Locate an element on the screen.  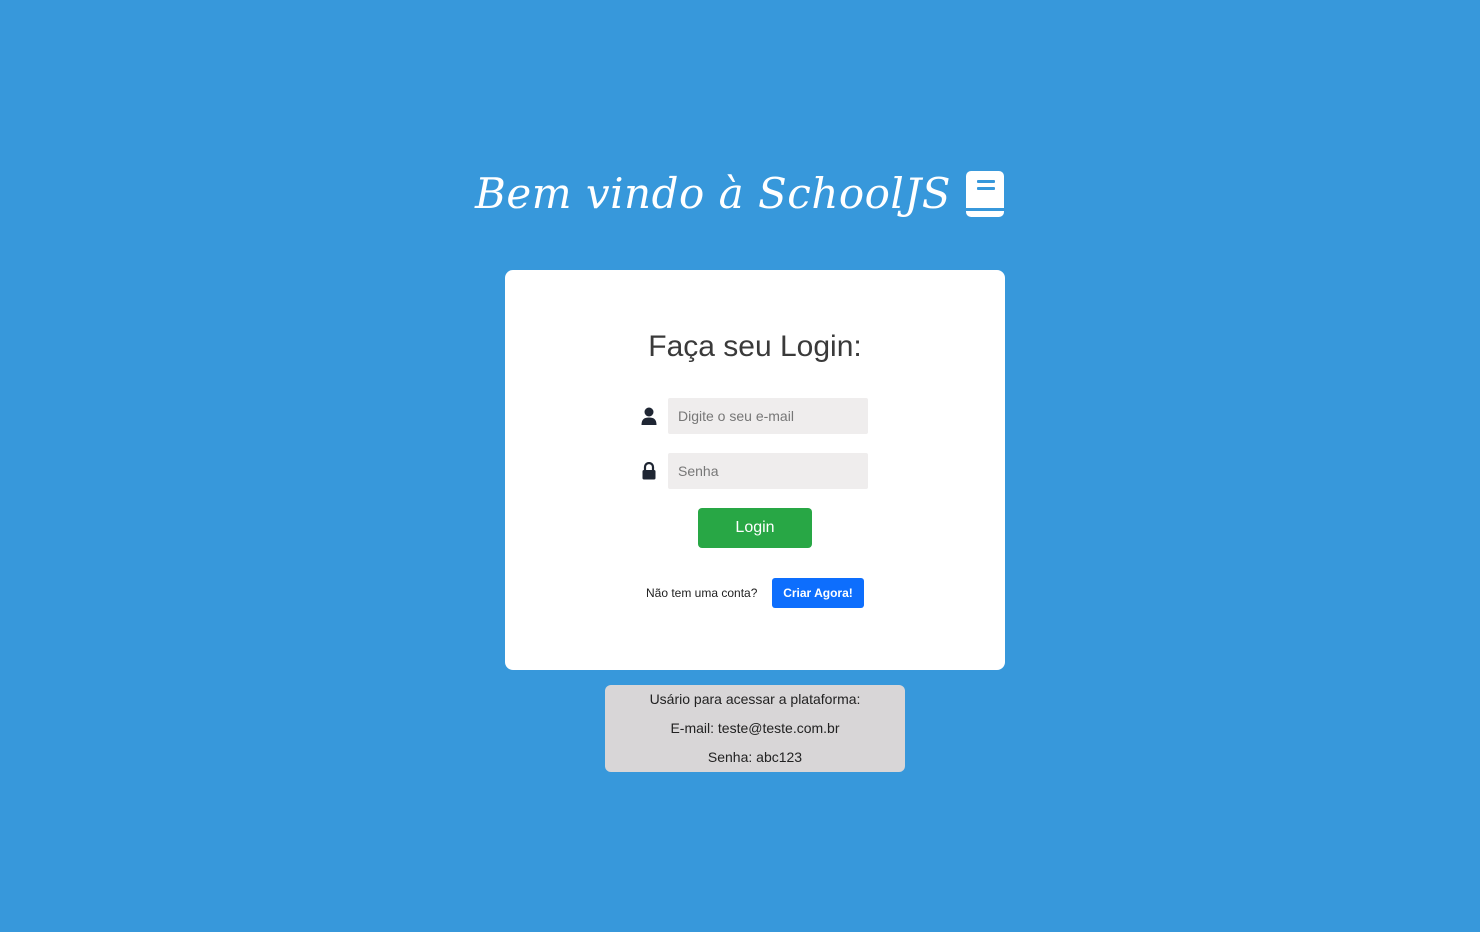
login-title: Faça seu Login: is located at coordinates (755, 346).